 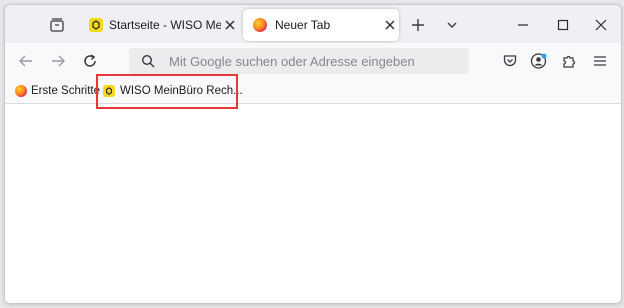 I want to click on tab-neuer-tab: Neuer Tab, so click(x=321, y=25).